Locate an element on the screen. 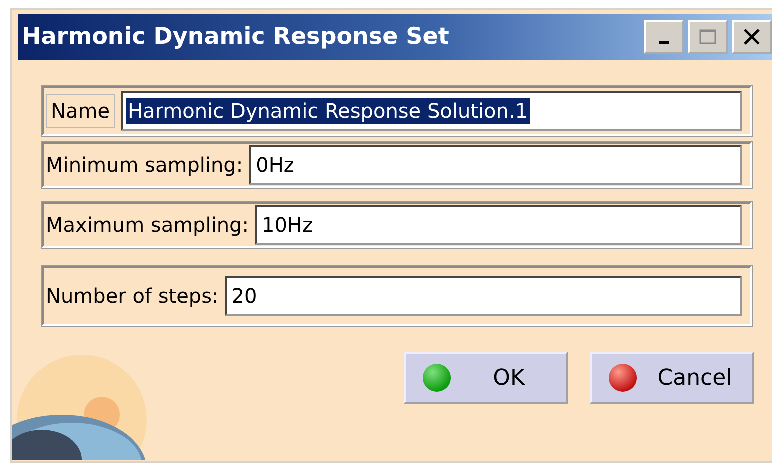  field-value: 10Hz is located at coordinates (287, 225).